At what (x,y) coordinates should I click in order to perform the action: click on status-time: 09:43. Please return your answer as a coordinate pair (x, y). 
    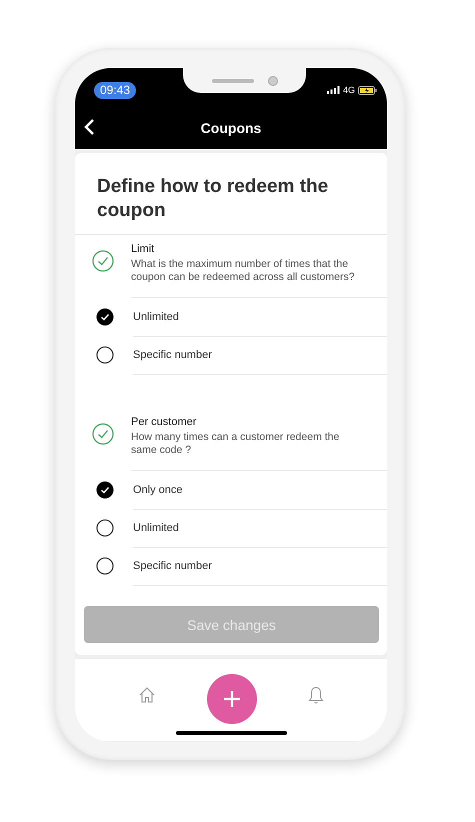
    Looking at the image, I should click on (115, 90).